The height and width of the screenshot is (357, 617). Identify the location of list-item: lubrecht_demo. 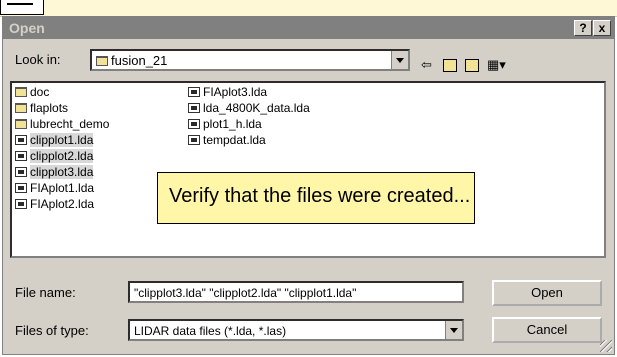
(62, 124).